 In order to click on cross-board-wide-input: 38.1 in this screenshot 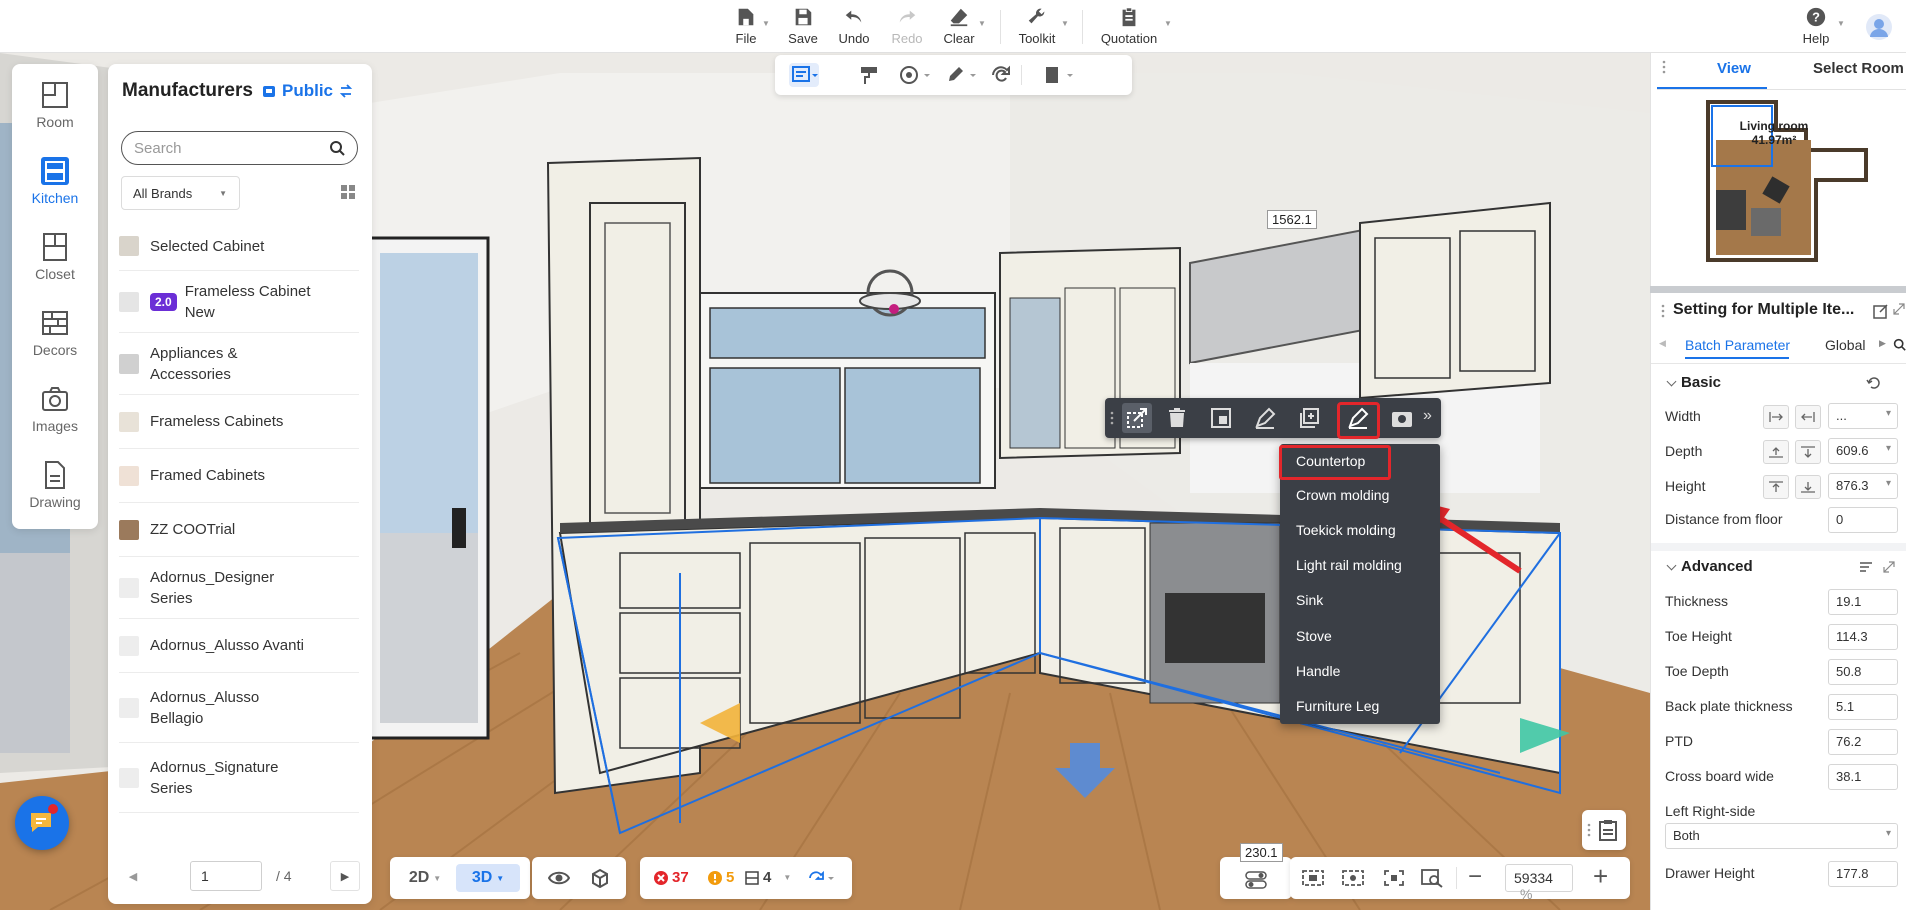, I will do `click(1863, 777)`.